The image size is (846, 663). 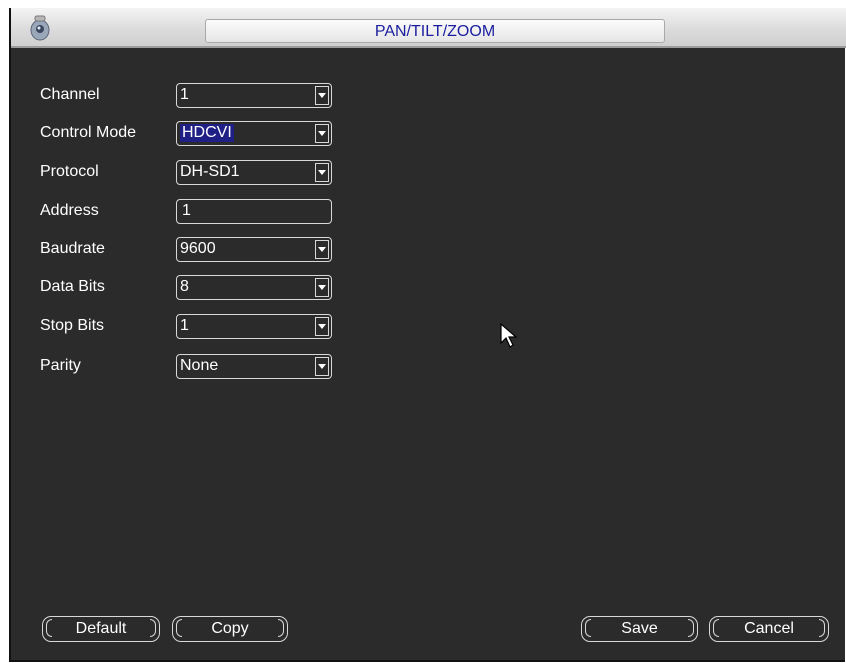 I want to click on parity-value: None, so click(x=199, y=365).